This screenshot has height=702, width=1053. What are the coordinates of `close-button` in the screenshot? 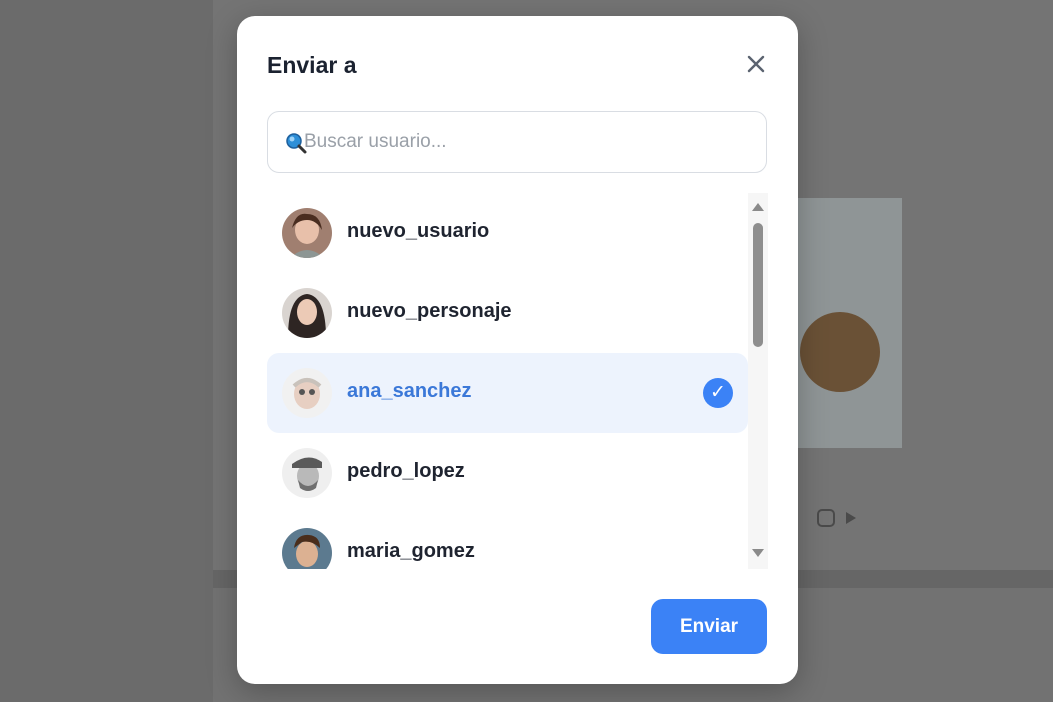 It's located at (755, 64).